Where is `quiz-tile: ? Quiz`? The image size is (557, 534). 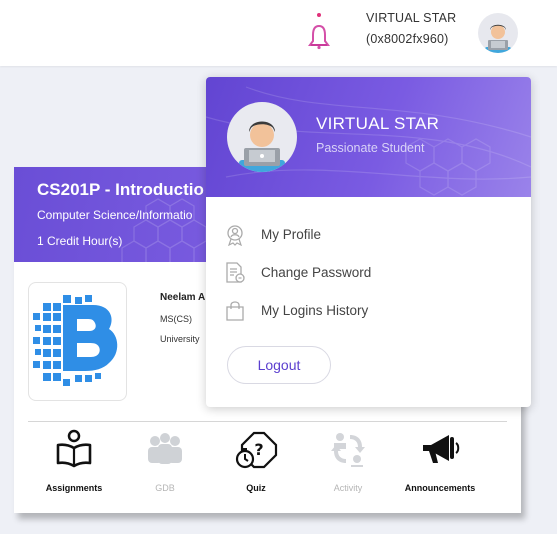 quiz-tile: ? Quiz is located at coordinates (256, 464).